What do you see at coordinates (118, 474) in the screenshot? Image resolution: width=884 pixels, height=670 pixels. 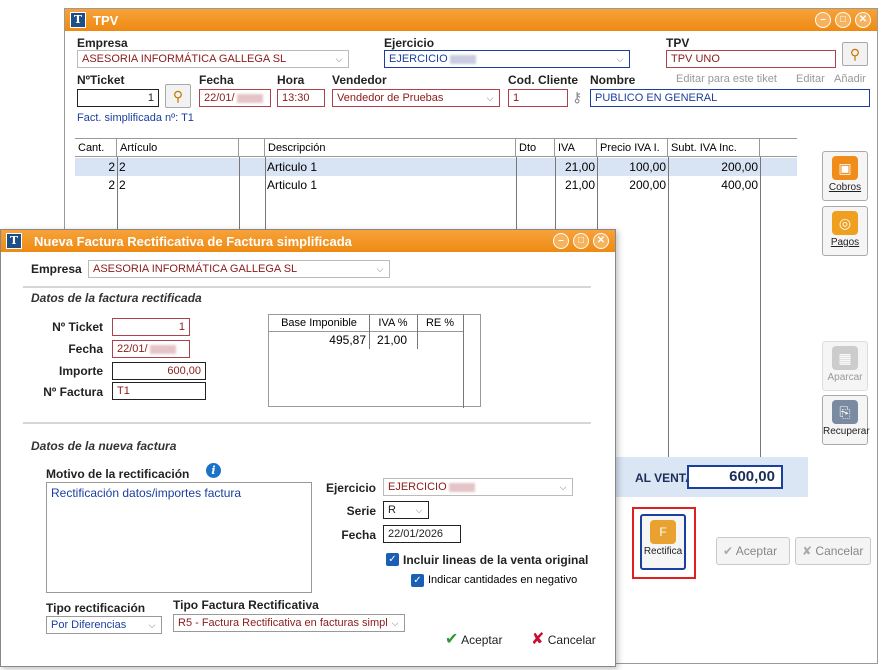 I see `motivo-label: Motivo de la rectificación` at bounding box center [118, 474].